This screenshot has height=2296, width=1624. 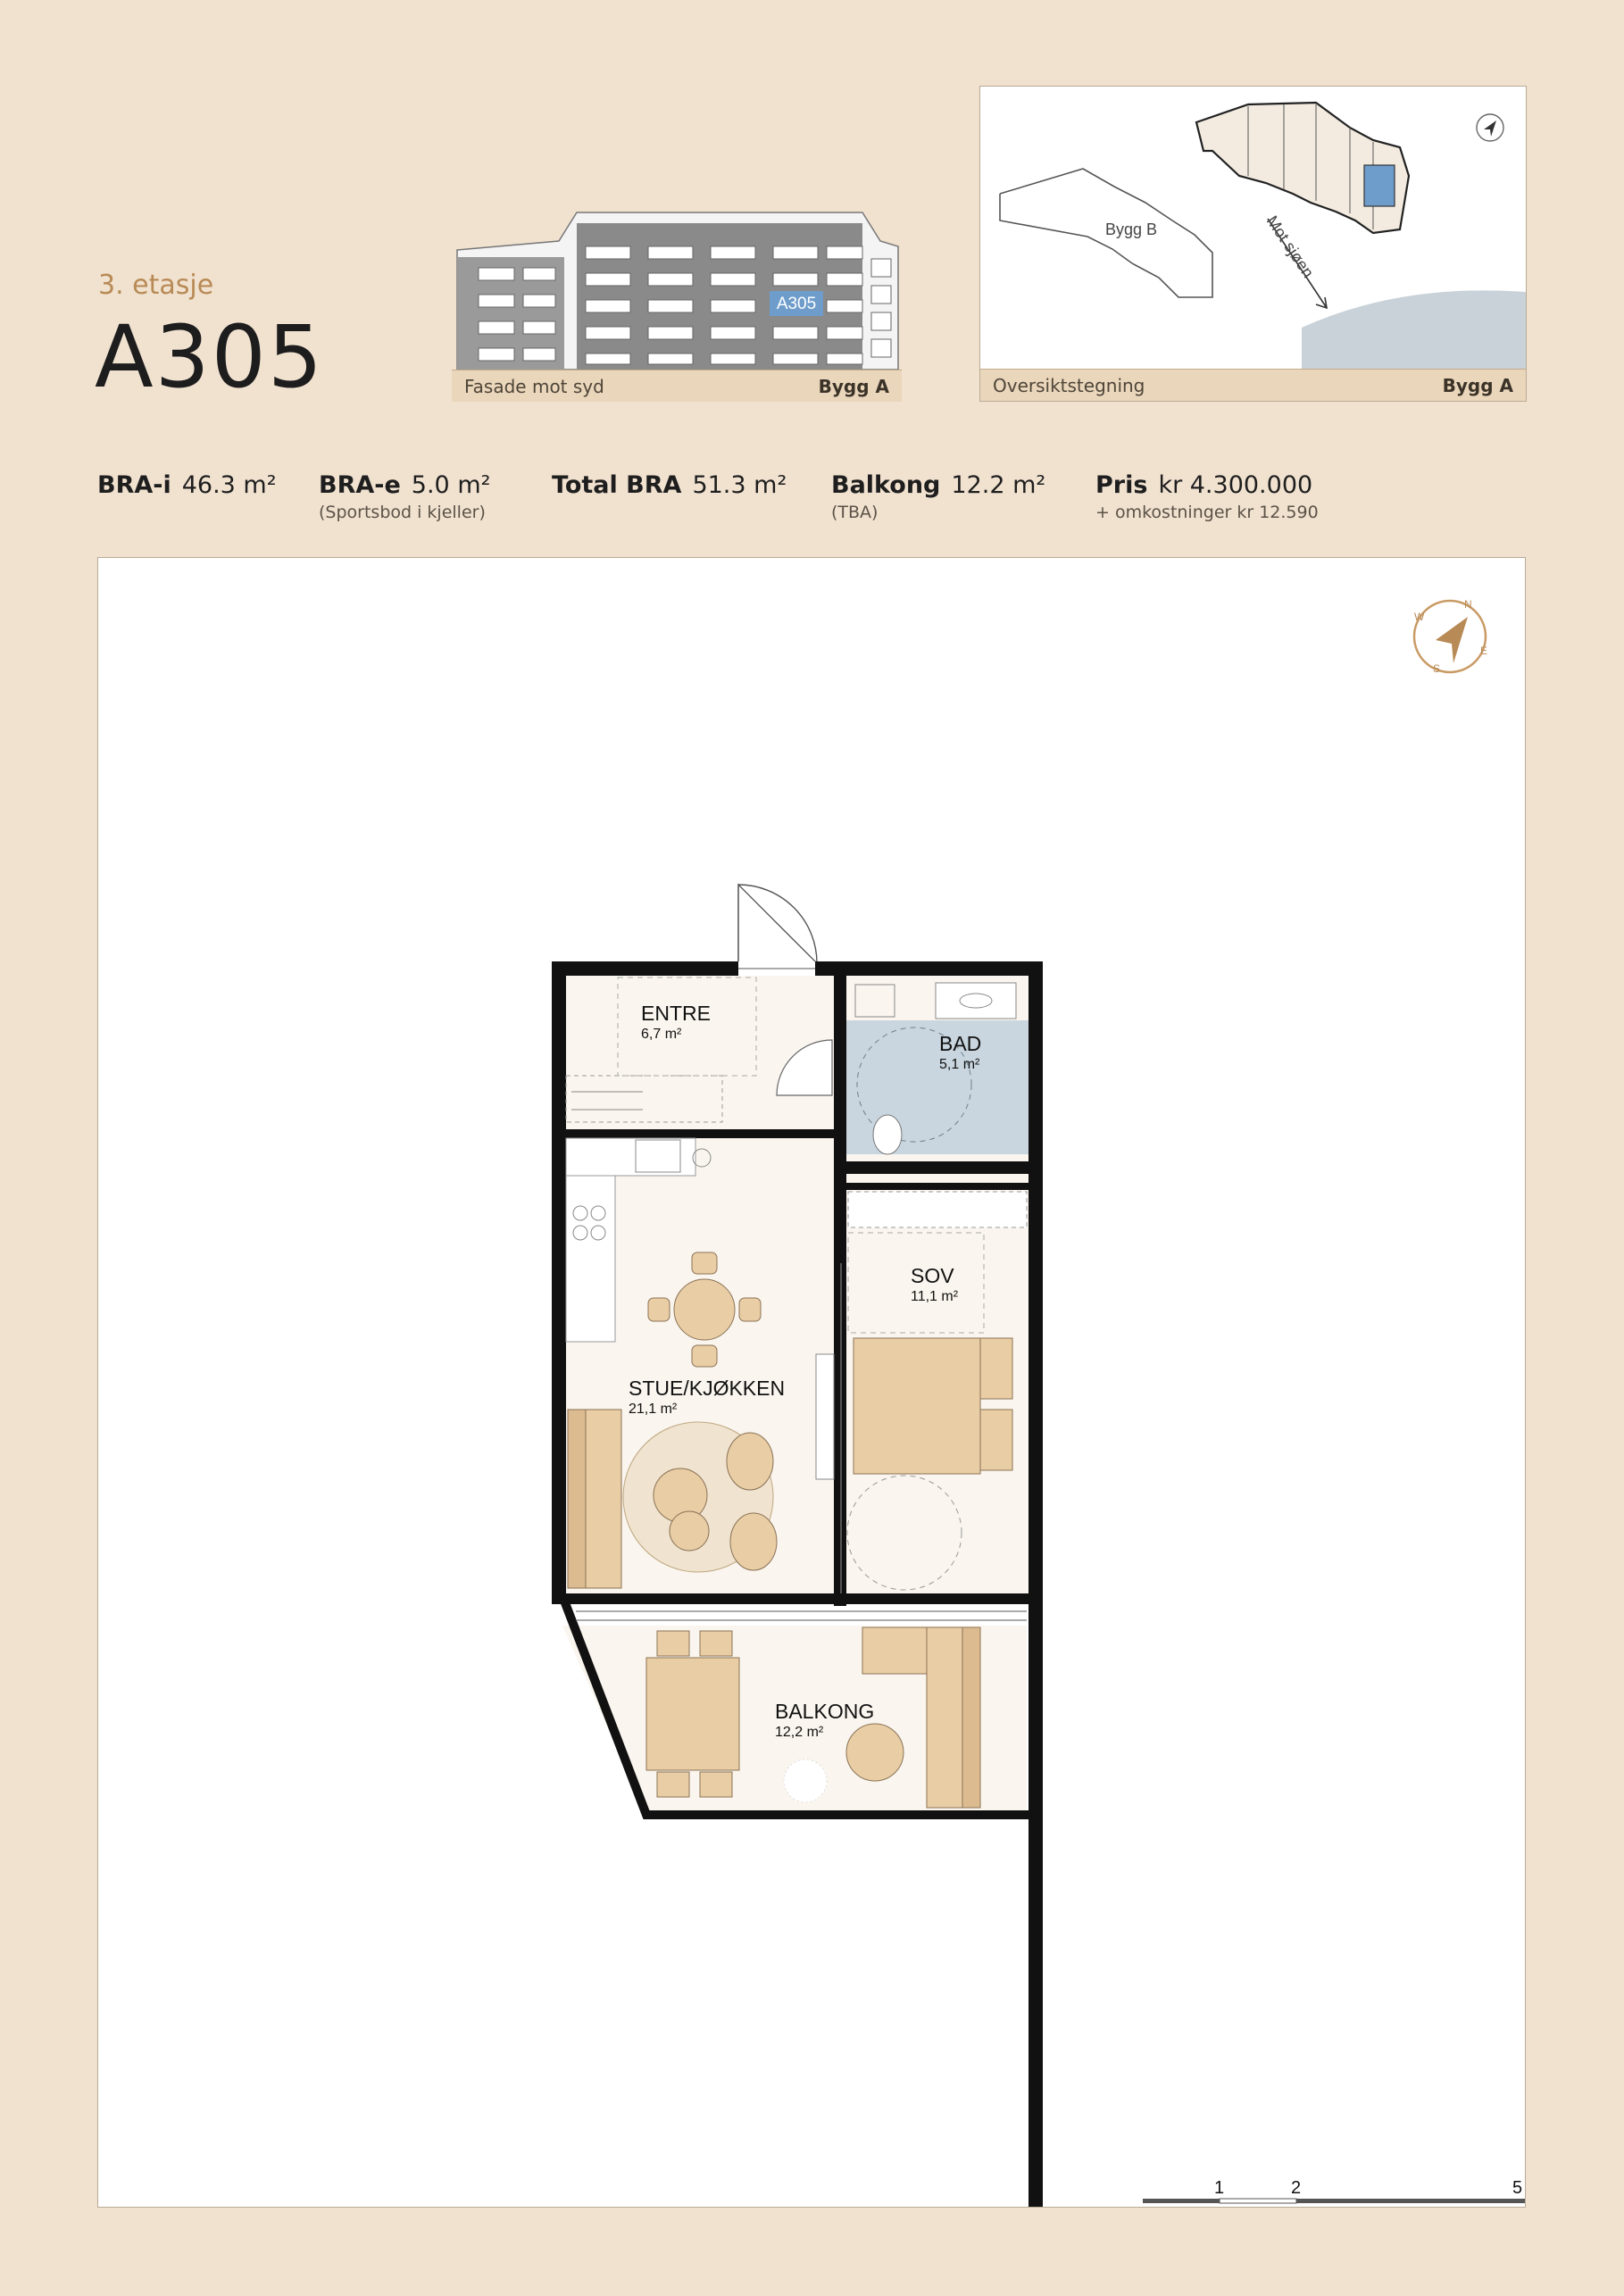 I want to click on building-b-label: Bygg B, so click(x=1131, y=229).